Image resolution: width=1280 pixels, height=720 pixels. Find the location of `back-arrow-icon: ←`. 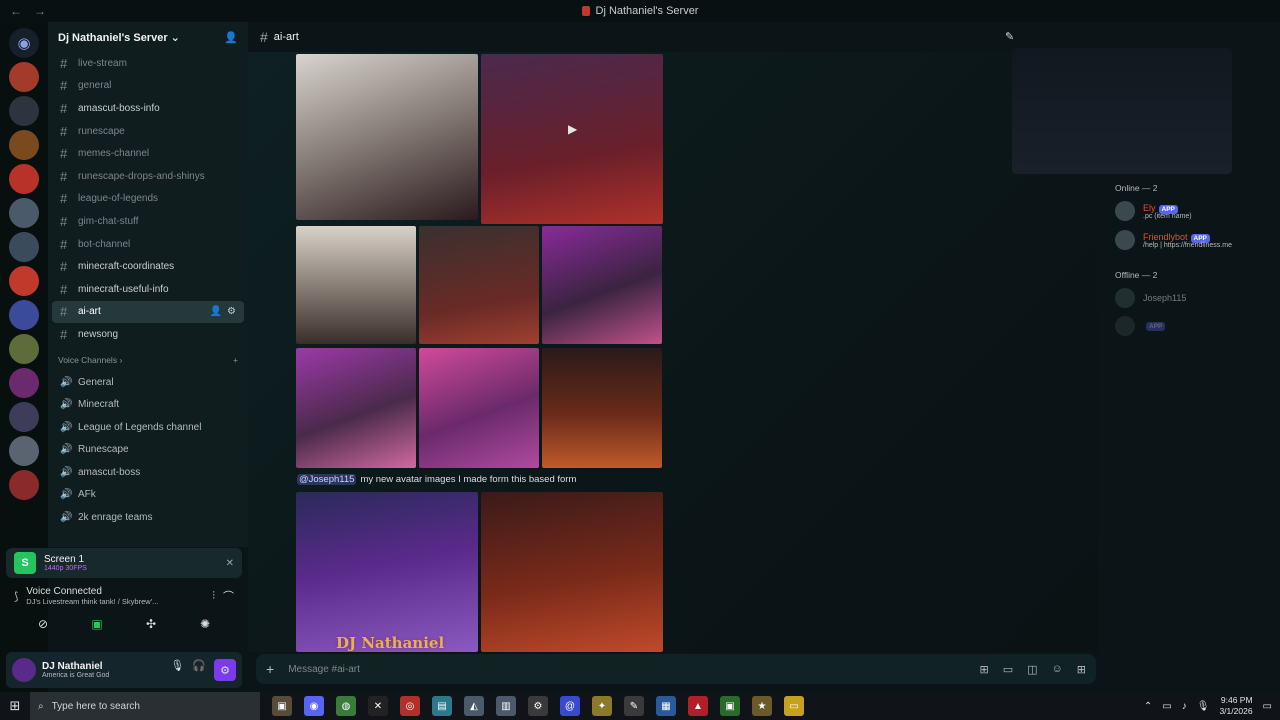

back-arrow-icon: ← is located at coordinates (16, 11).